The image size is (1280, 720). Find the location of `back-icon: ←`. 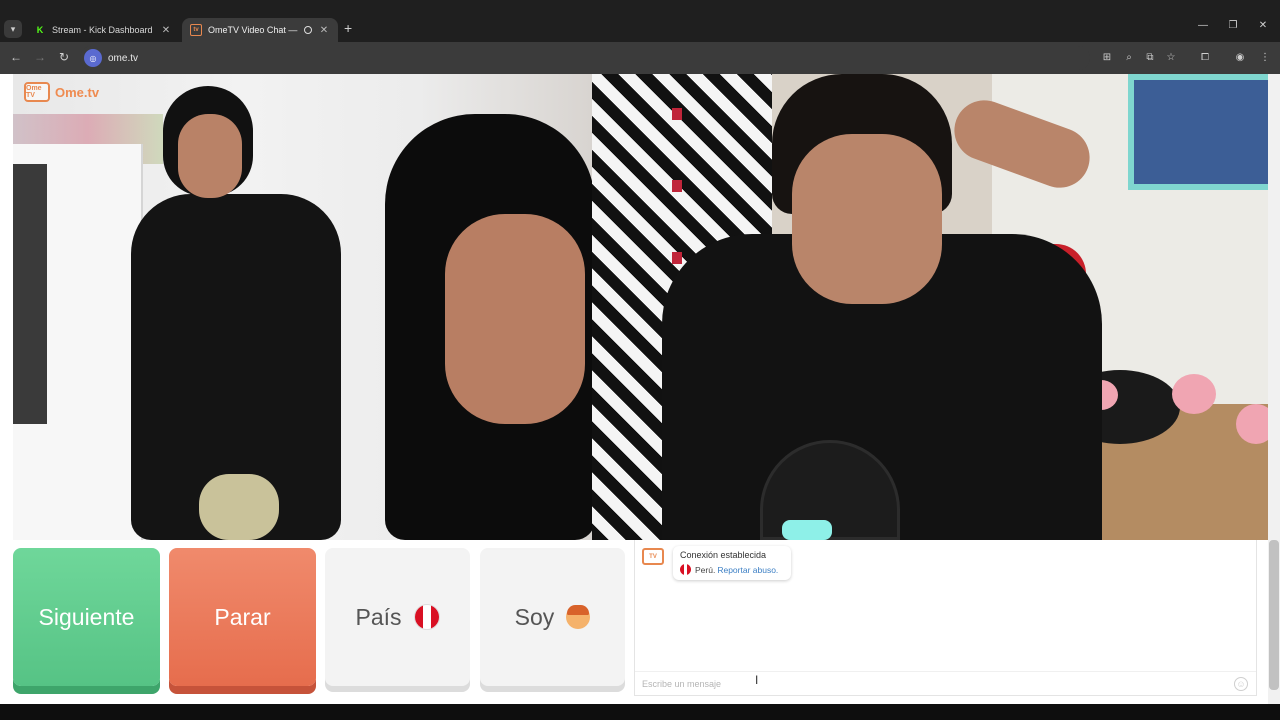

back-icon: ← is located at coordinates (16, 57).